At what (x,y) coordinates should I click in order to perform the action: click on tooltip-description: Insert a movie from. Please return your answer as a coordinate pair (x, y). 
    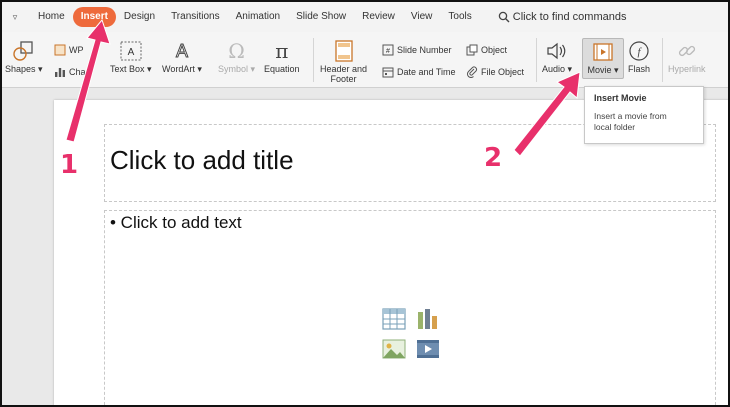
    Looking at the image, I should click on (630, 116).